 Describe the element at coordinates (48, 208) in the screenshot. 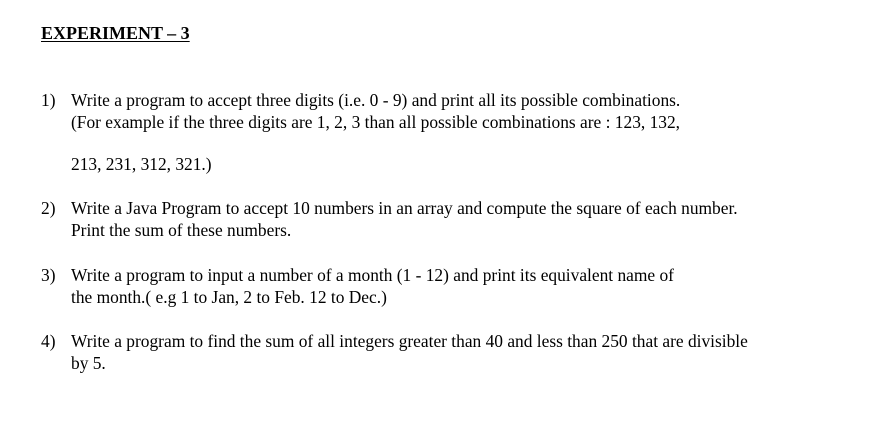

I see `item-number: 2)` at that location.